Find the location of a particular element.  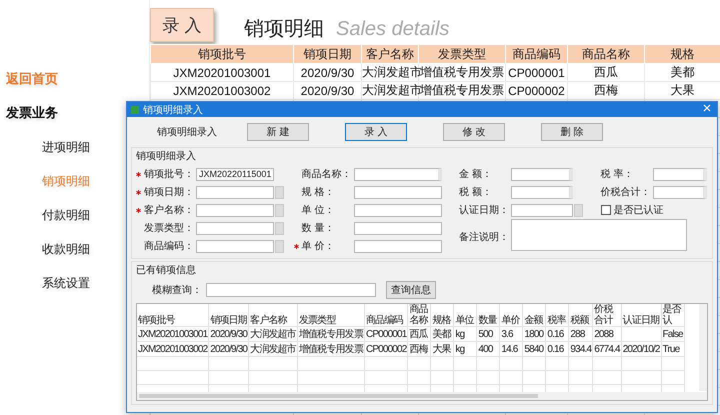

field-label: 价税合计： is located at coordinates (626, 192).